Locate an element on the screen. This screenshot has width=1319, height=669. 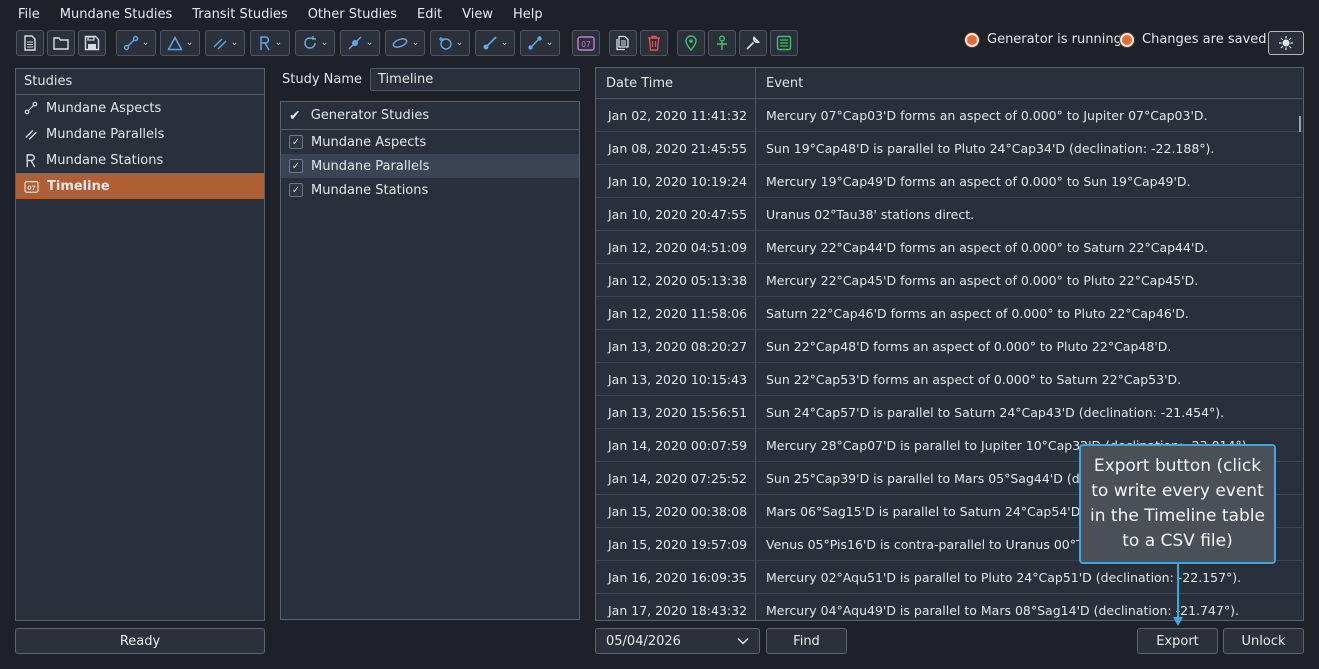
new-file-button is located at coordinates (30, 43).